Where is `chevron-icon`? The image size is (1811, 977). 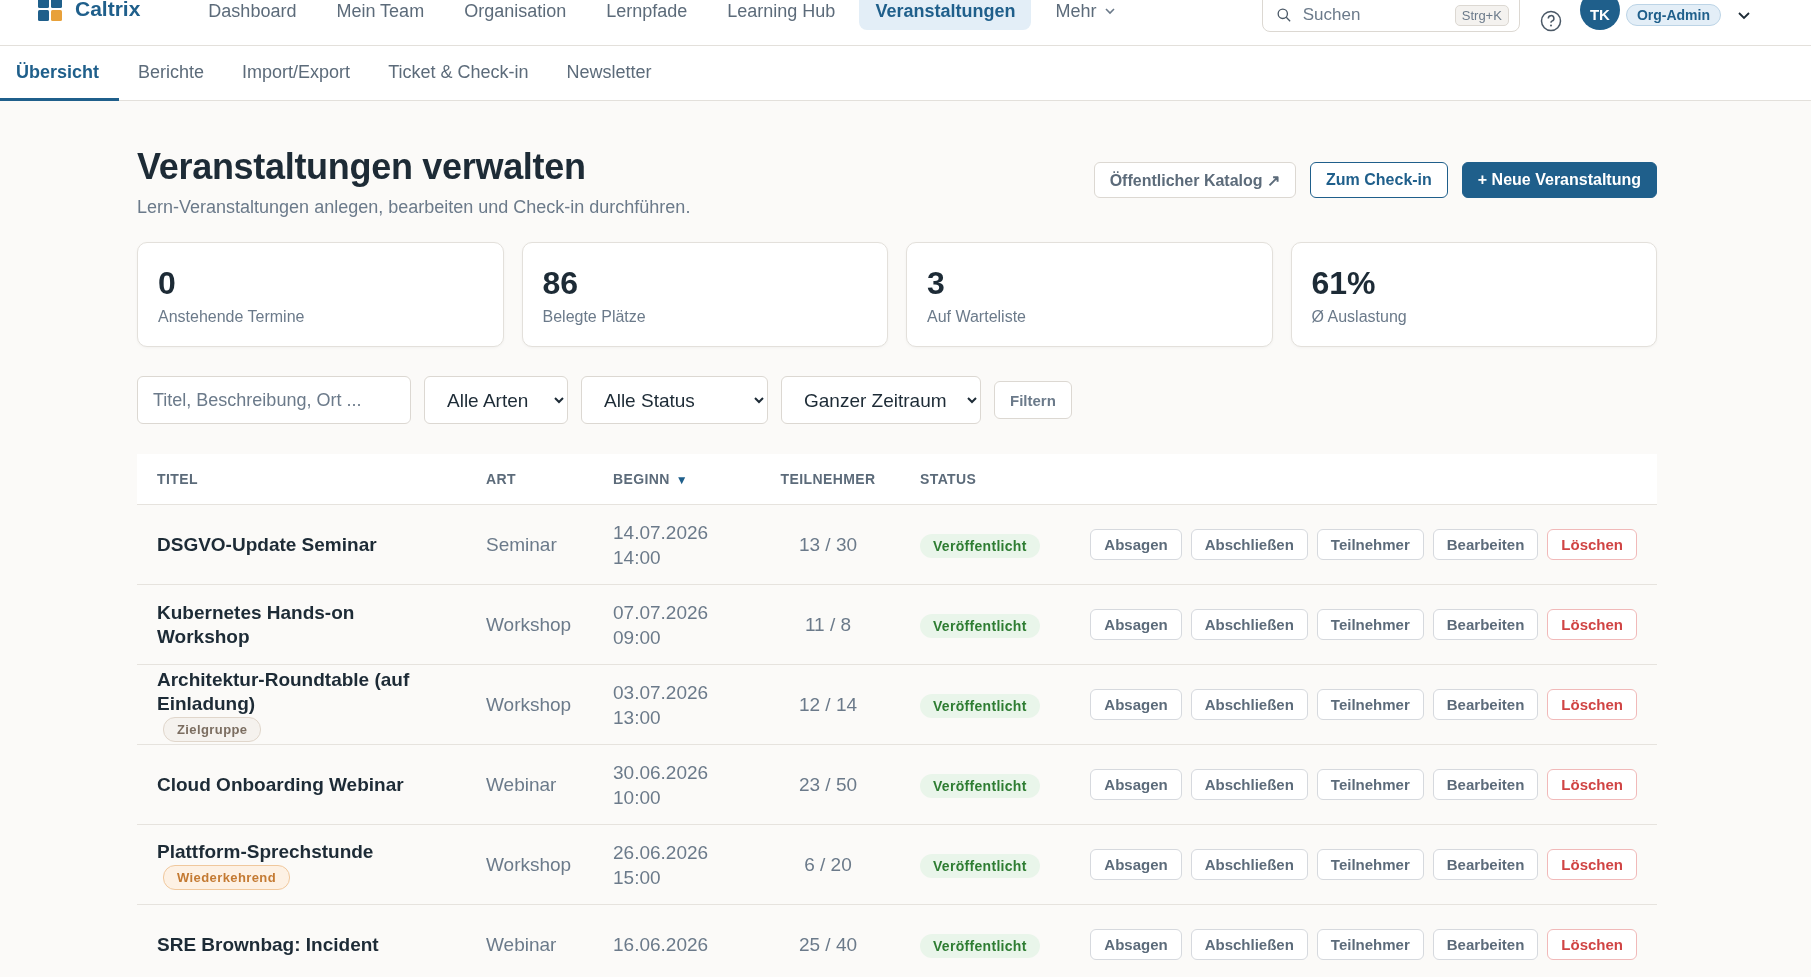 chevron-icon is located at coordinates (1744, 15).